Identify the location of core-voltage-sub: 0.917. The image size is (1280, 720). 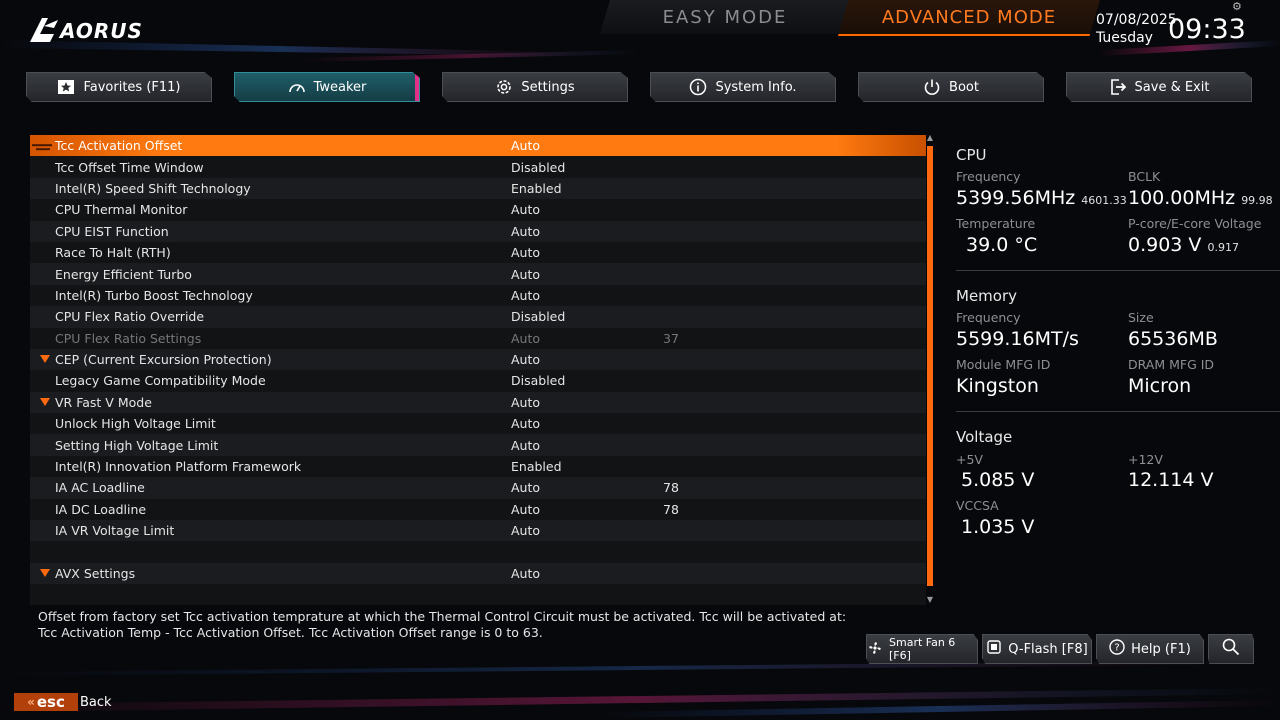
(1223, 247).